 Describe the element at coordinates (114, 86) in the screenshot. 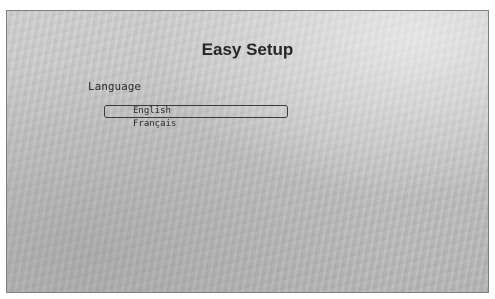

I see `language-label: Language` at that location.